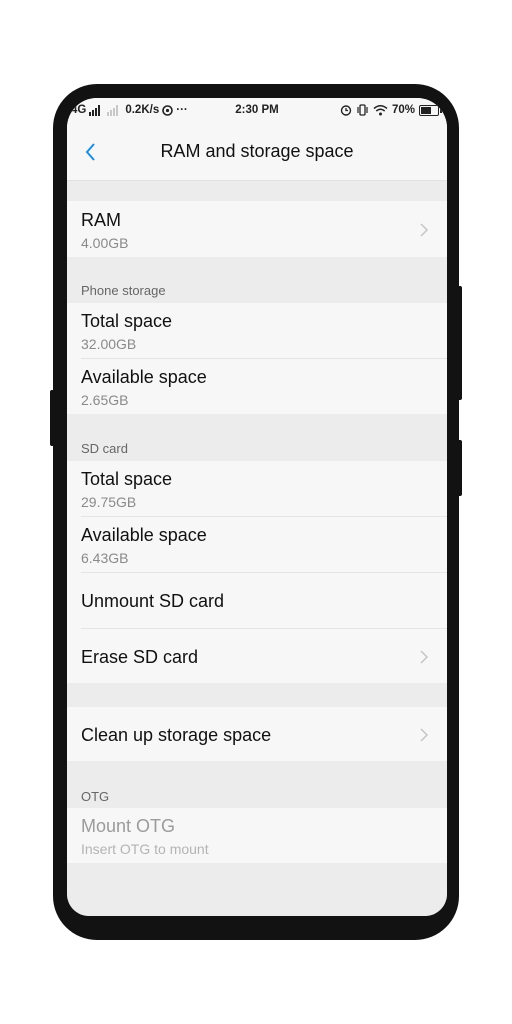 This screenshot has width=512, height=1024. What do you see at coordinates (142, 110) in the screenshot?
I see `network-speed: 0.2K/s` at bounding box center [142, 110].